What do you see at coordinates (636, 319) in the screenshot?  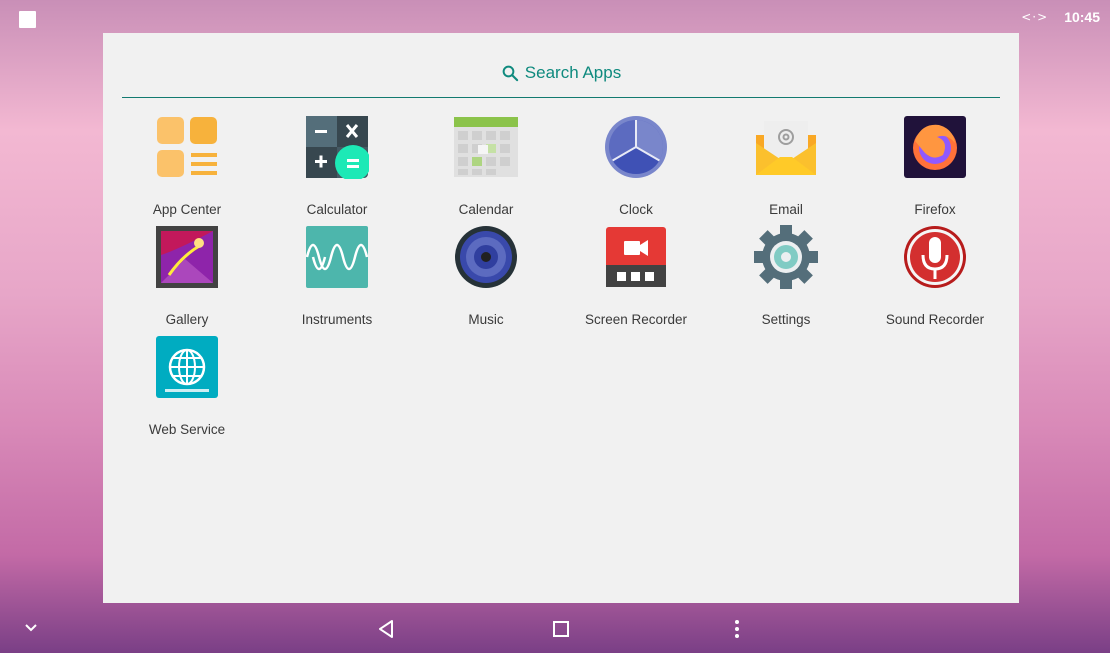 I see `app-label: Screen Recorder` at bounding box center [636, 319].